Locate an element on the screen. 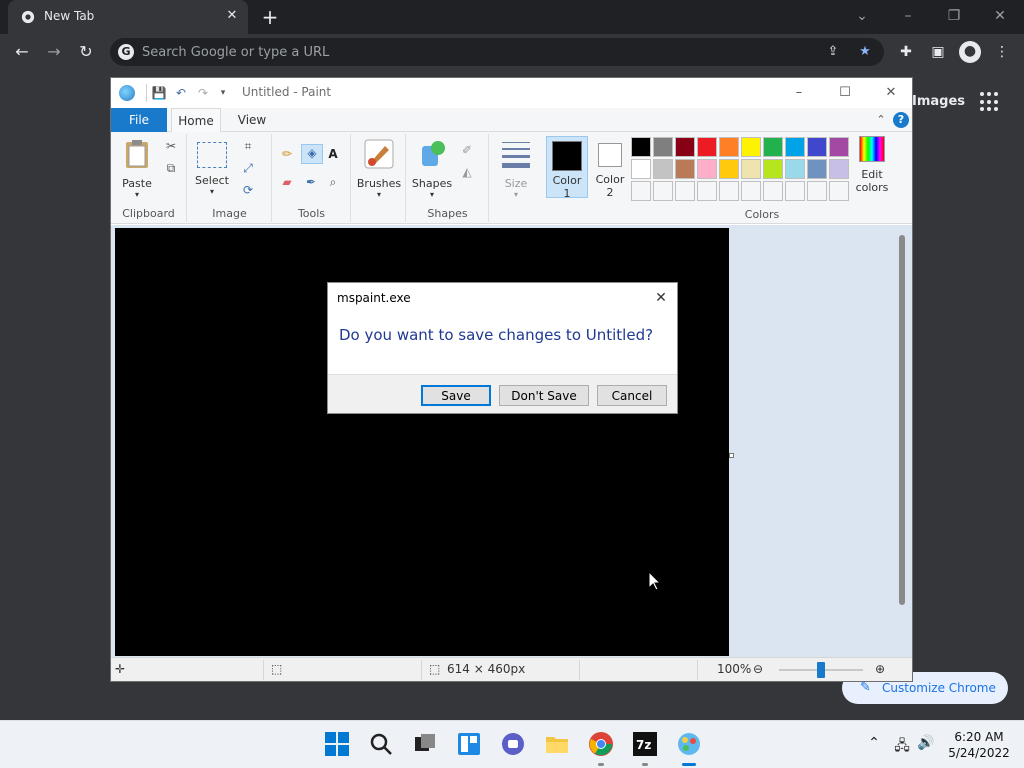 This screenshot has width=1024, height=768. tab-file: File is located at coordinates (139, 120).